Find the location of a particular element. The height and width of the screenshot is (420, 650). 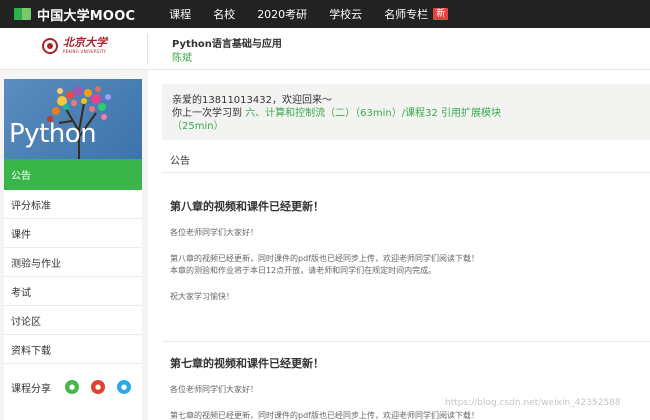

header-divider is located at coordinates (147, 49).